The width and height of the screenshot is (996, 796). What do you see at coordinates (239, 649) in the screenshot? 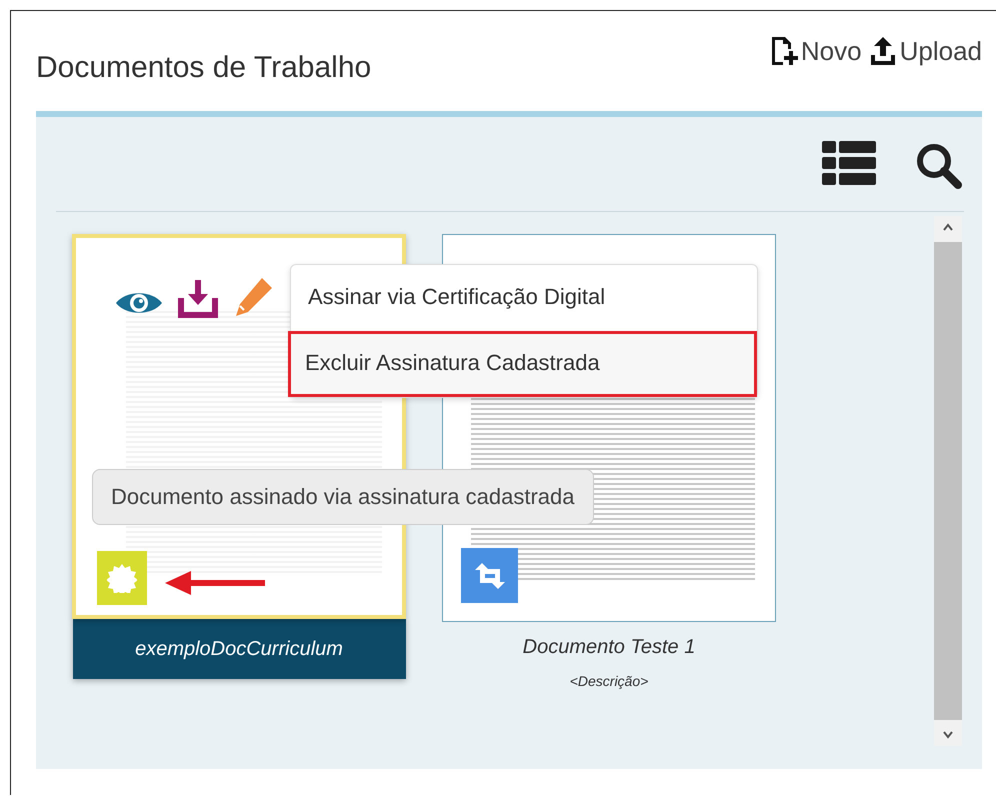
I see `document-name: exemploDocCurriculum` at bounding box center [239, 649].